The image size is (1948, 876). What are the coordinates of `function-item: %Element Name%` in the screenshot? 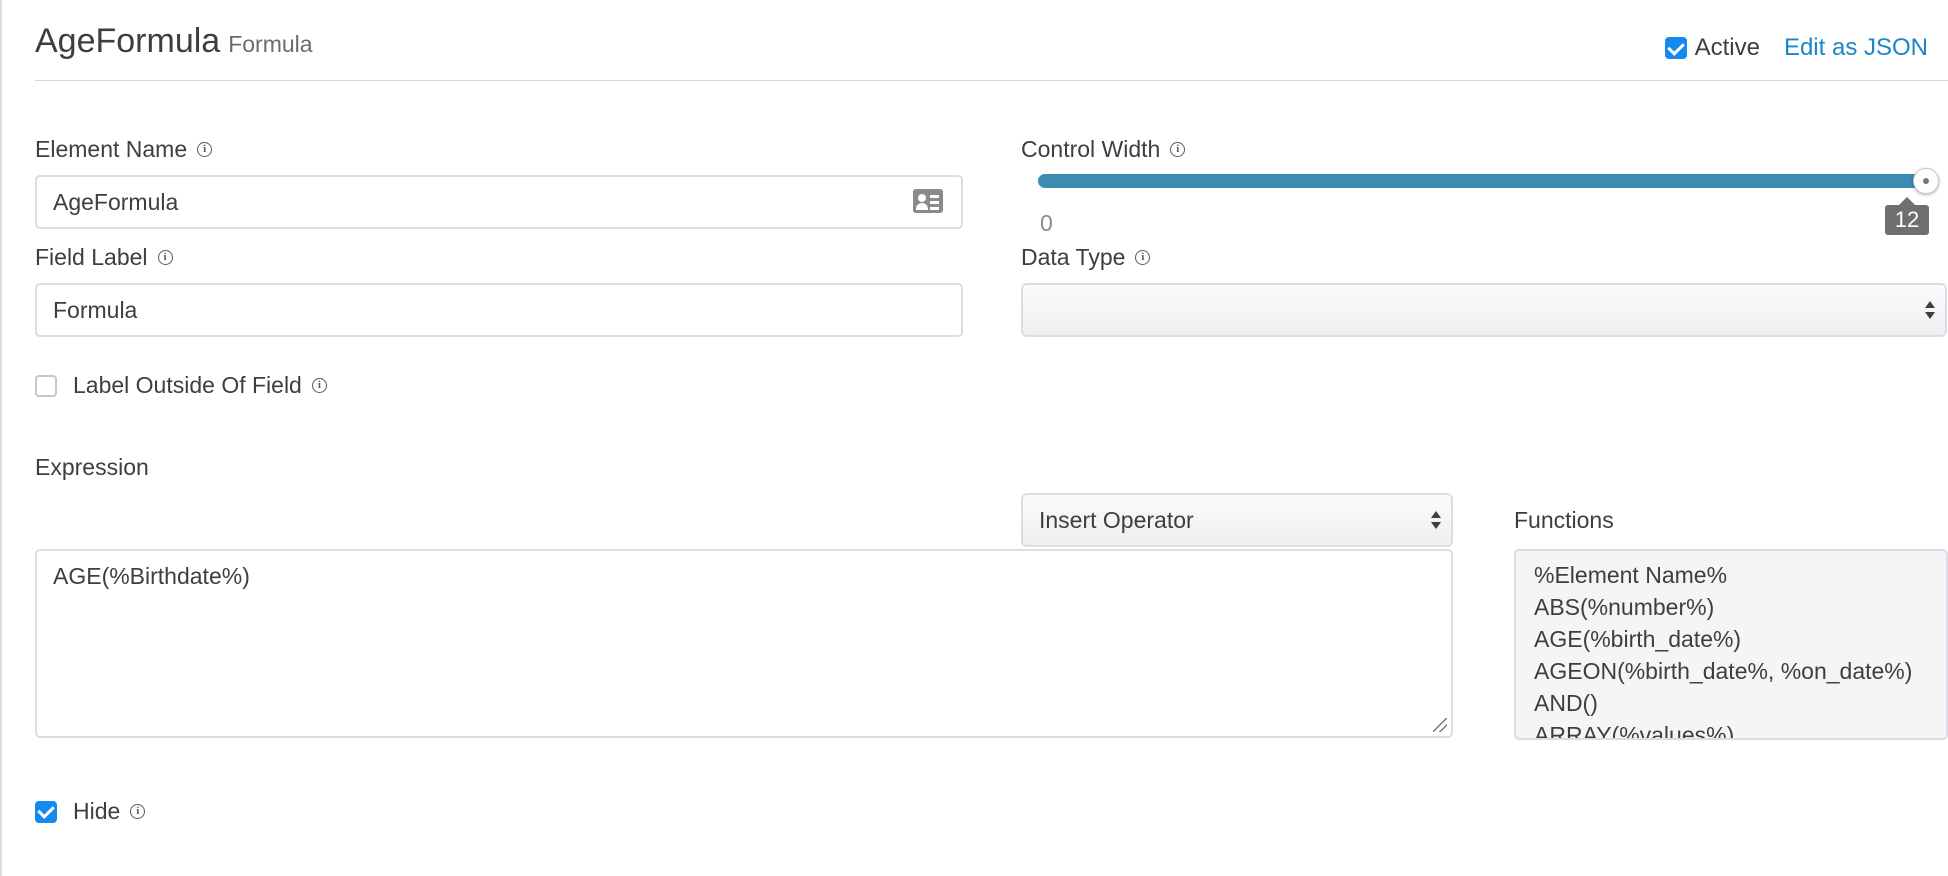 It's located at (1731, 575).